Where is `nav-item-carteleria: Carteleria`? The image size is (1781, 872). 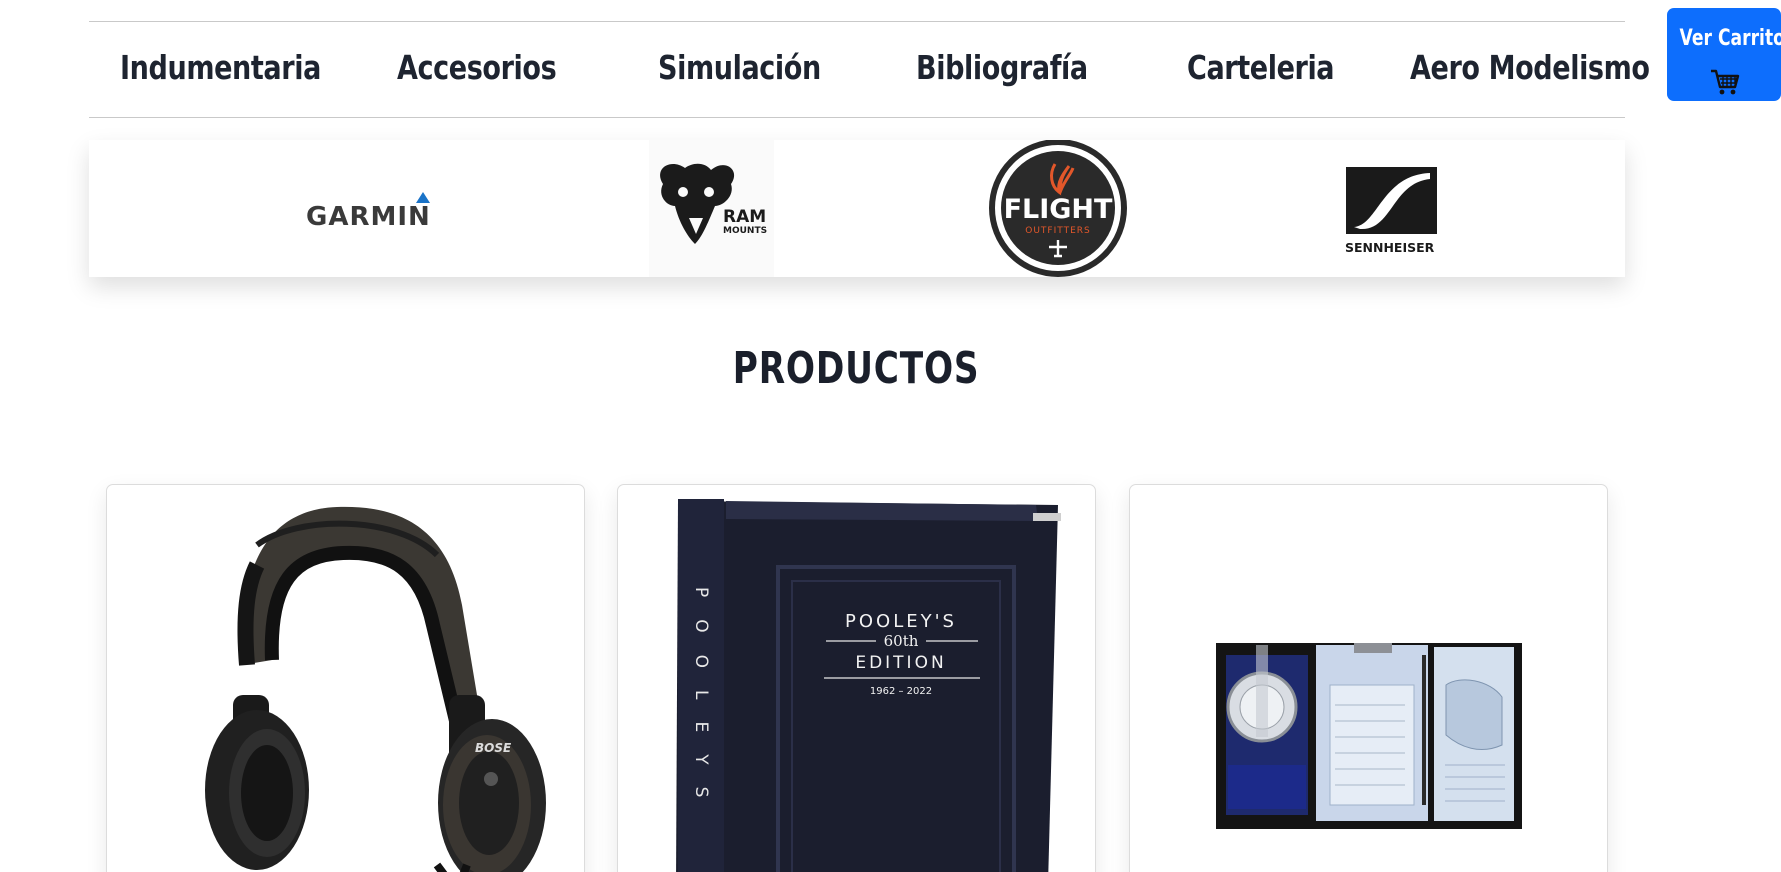
nav-item-carteleria: Carteleria is located at coordinates (1261, 68).